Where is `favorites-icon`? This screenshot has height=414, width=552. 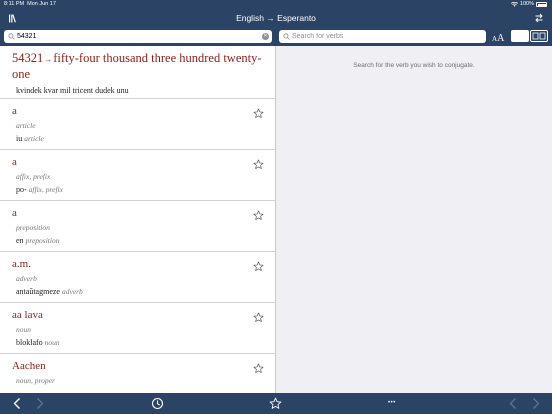
favorites-icon is located at coordinates (275, 403).